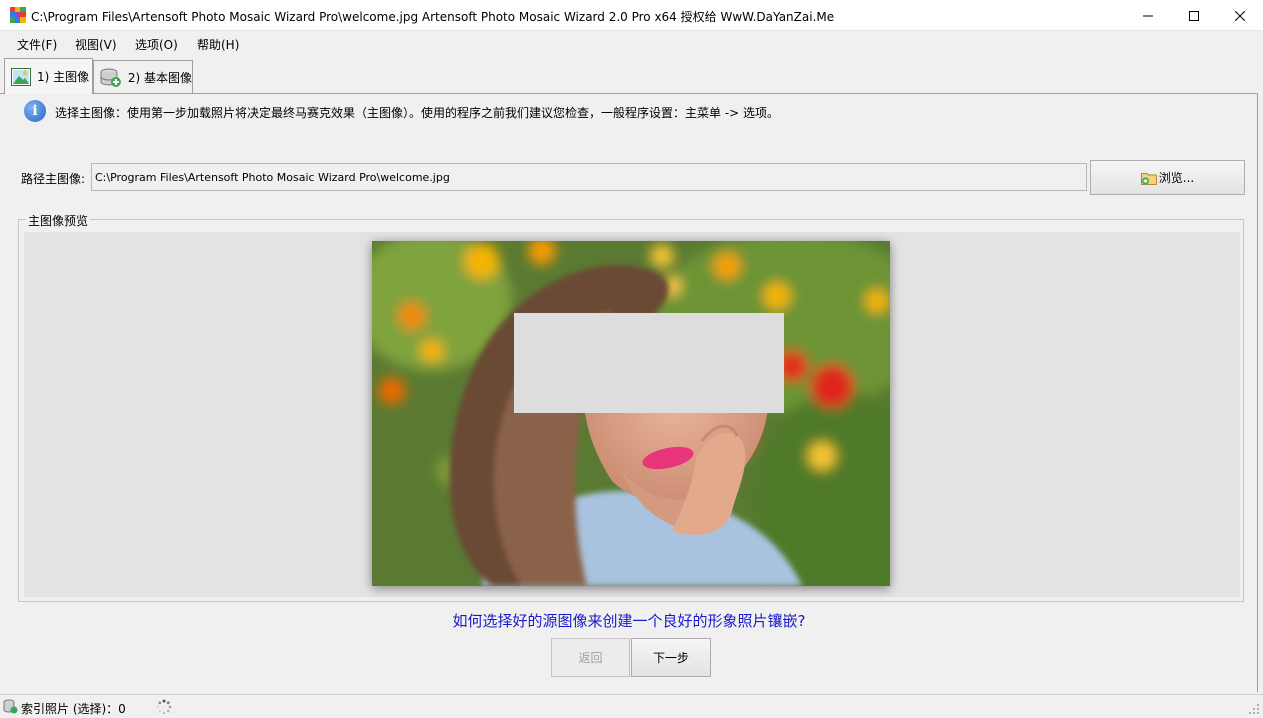 This screenshot has height=718, width=1263. I want to click on folder-add-icon, so click(1148, 178).